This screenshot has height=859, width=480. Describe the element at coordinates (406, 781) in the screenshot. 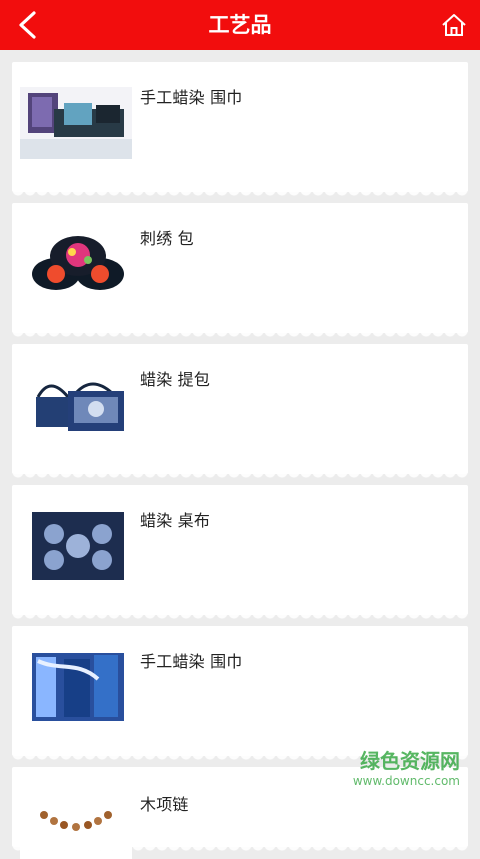

I see `watermark-url: www.downcc.com` at that location.